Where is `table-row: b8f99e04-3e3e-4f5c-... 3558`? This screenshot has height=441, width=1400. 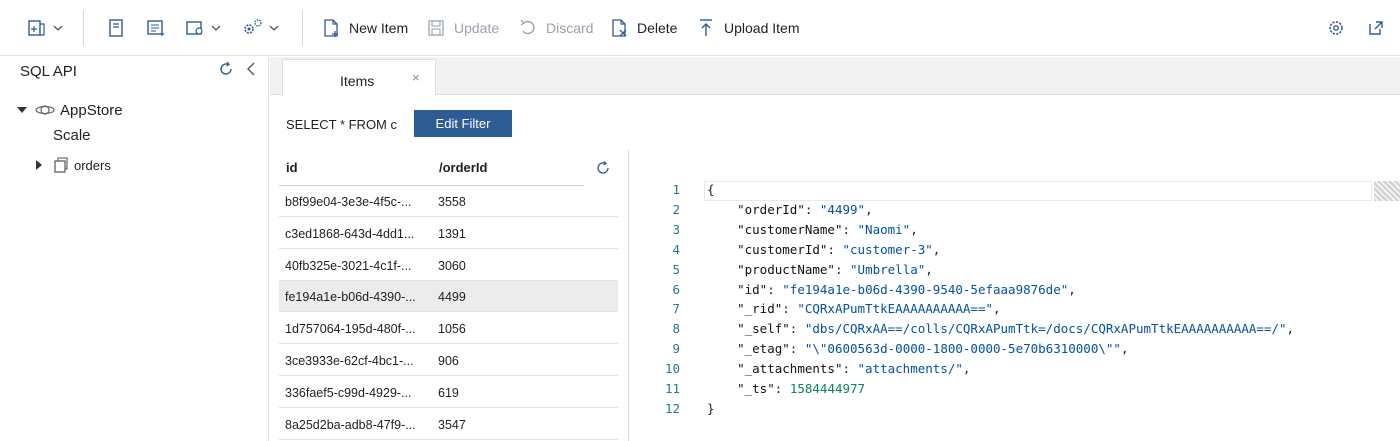 table-row: b8f99e04-3e3e-4f5c-... 3558 is located at coordinates (448, 201).